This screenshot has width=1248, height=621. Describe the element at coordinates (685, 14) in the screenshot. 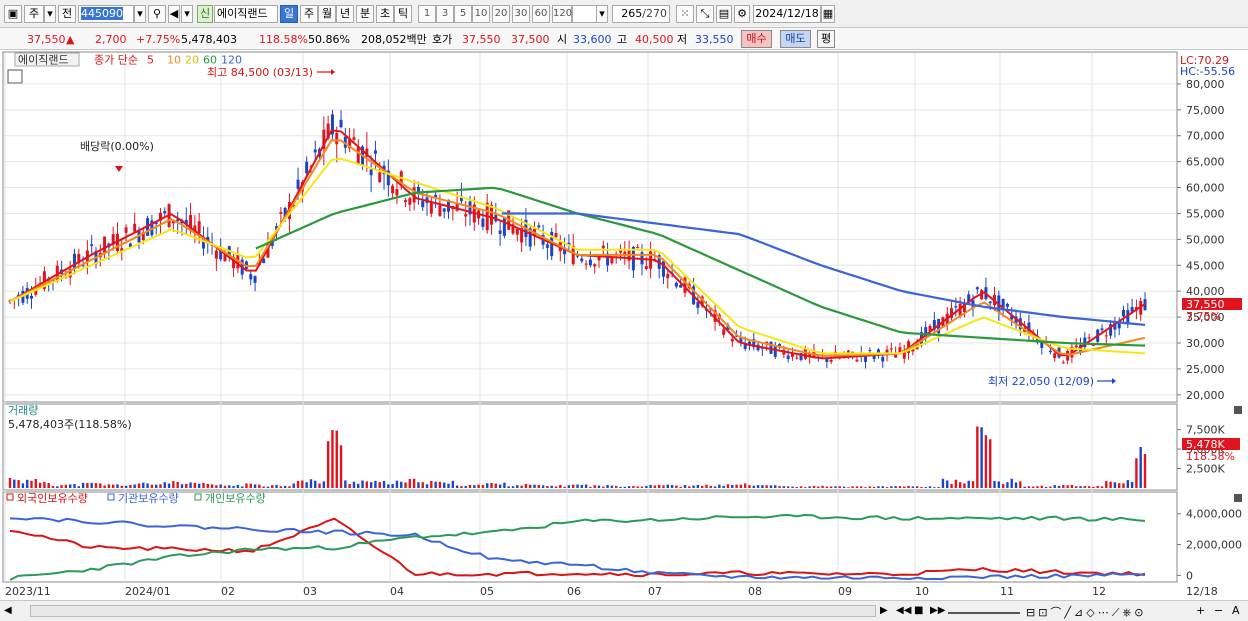

I see `grid-settings-icon: ⁙` at that location.